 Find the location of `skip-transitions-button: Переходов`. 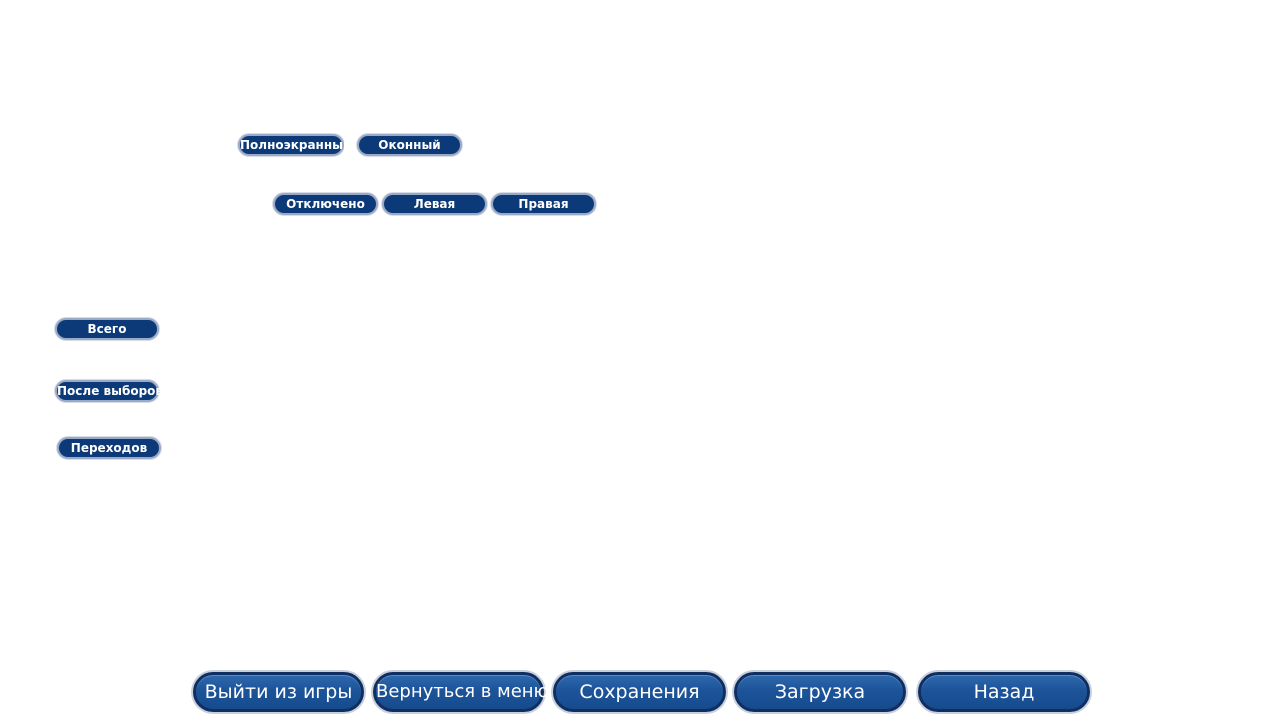

skip-transitions-button: Переходов is located at coordinates (109, 448).